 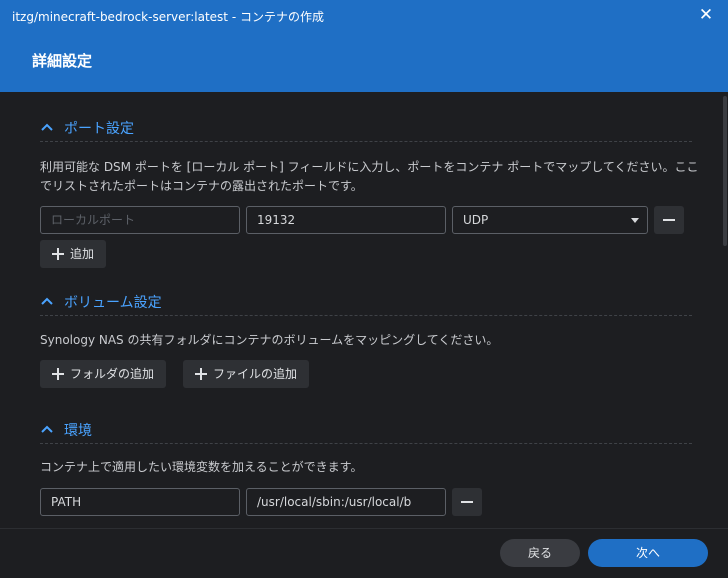 I want to click on volume-section-header: ボリューム設定, so click(x=366, y=304).